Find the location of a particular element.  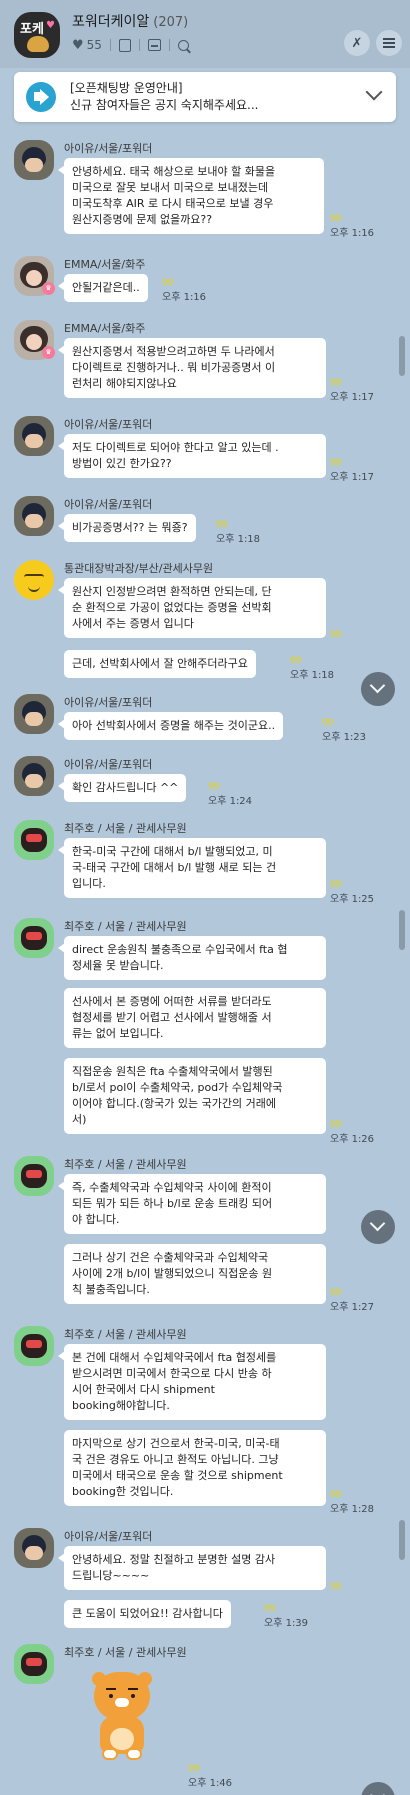

message-bubble: 아아 선박회사에서 증명을 해주는 것이군요.. is located at coordinates (170, 726).